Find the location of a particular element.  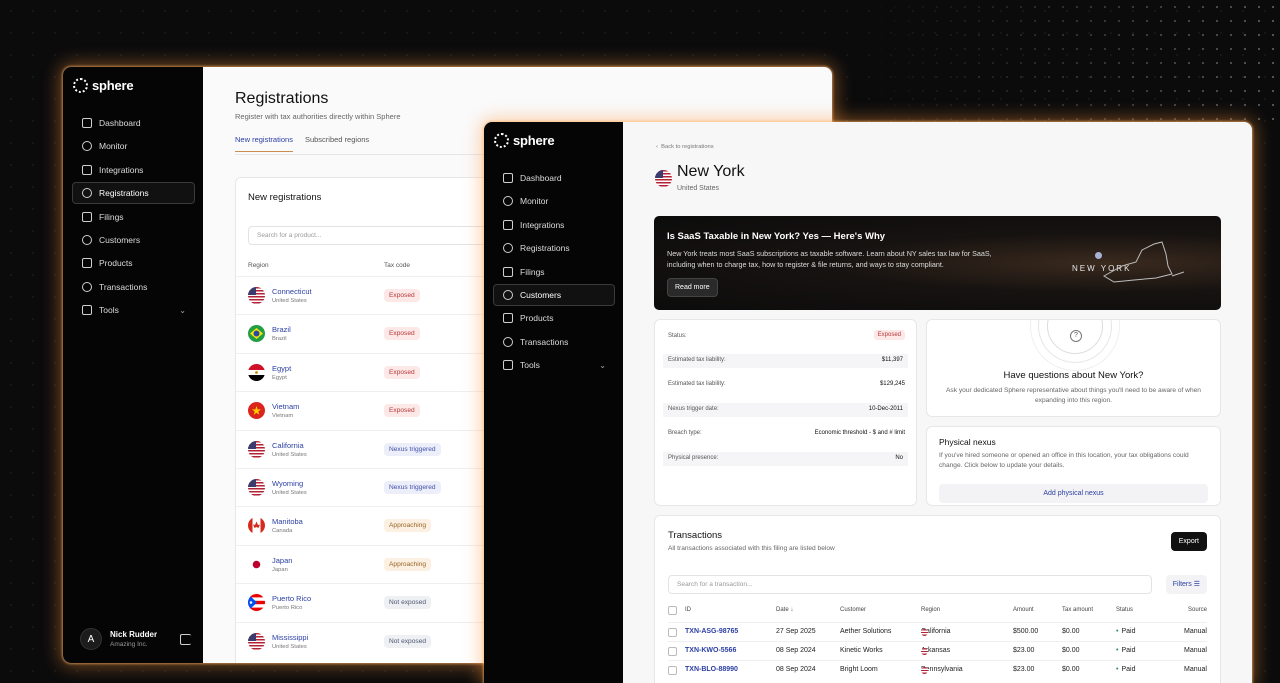

column-status: Status is located at coordinates (1124, 610).